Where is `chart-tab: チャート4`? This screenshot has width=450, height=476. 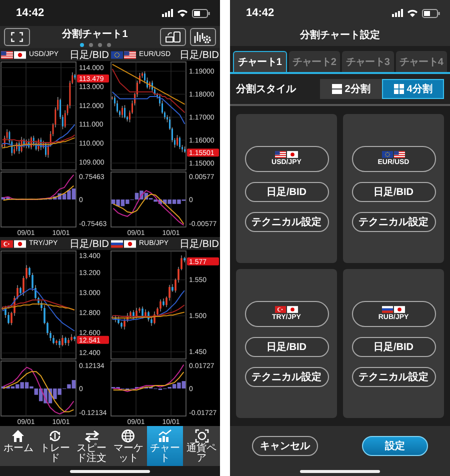
chart-tab: チャート4 is located at coordinates (421, 61).